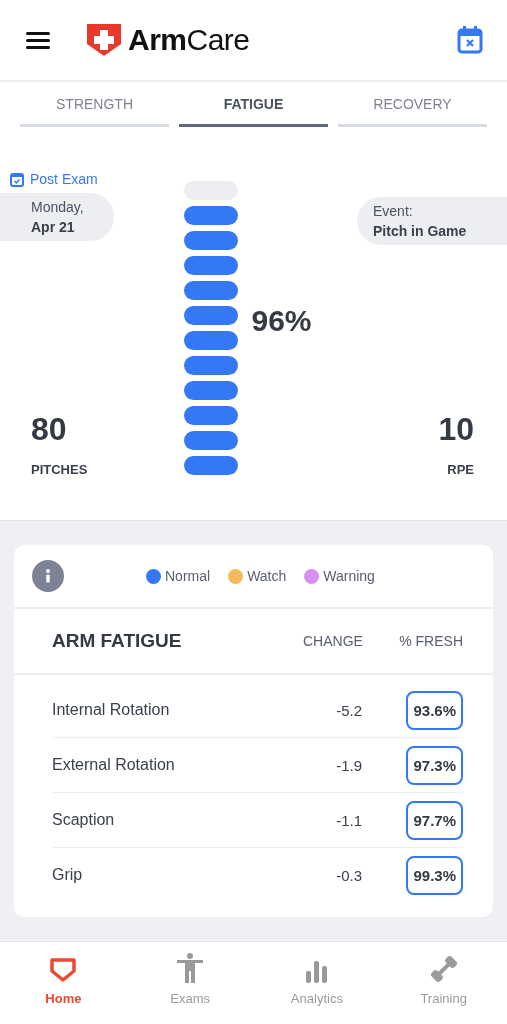 The width and height of the screenshot is (507, 1024). I want to click on legend-label: Watch, so click(267, 576).